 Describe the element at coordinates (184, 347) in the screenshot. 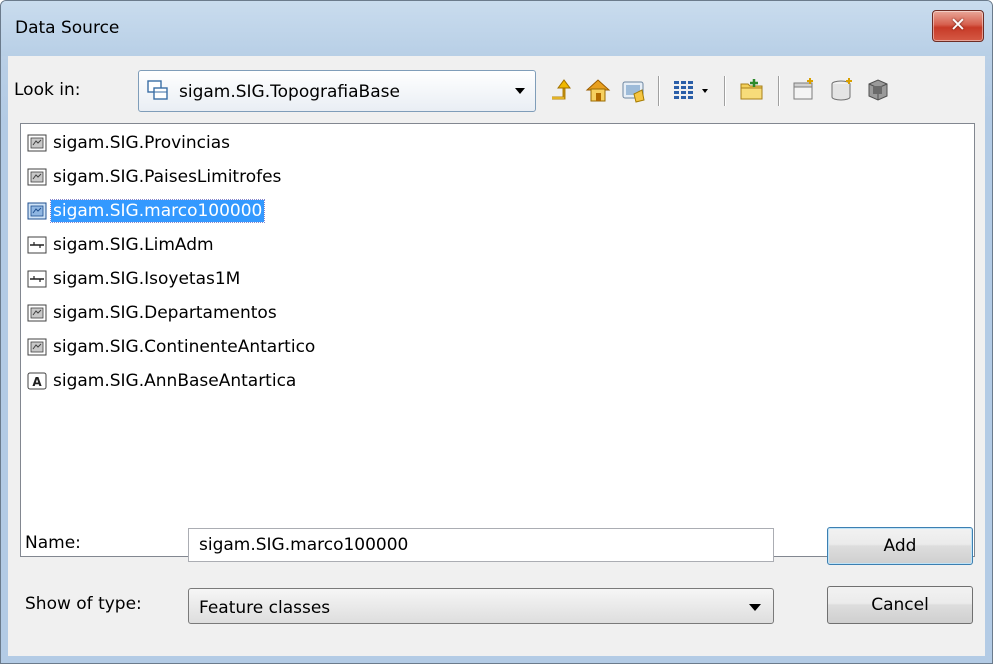

I see `list-item-label: sigam.SIG.ContinenteAntartico` at that location.